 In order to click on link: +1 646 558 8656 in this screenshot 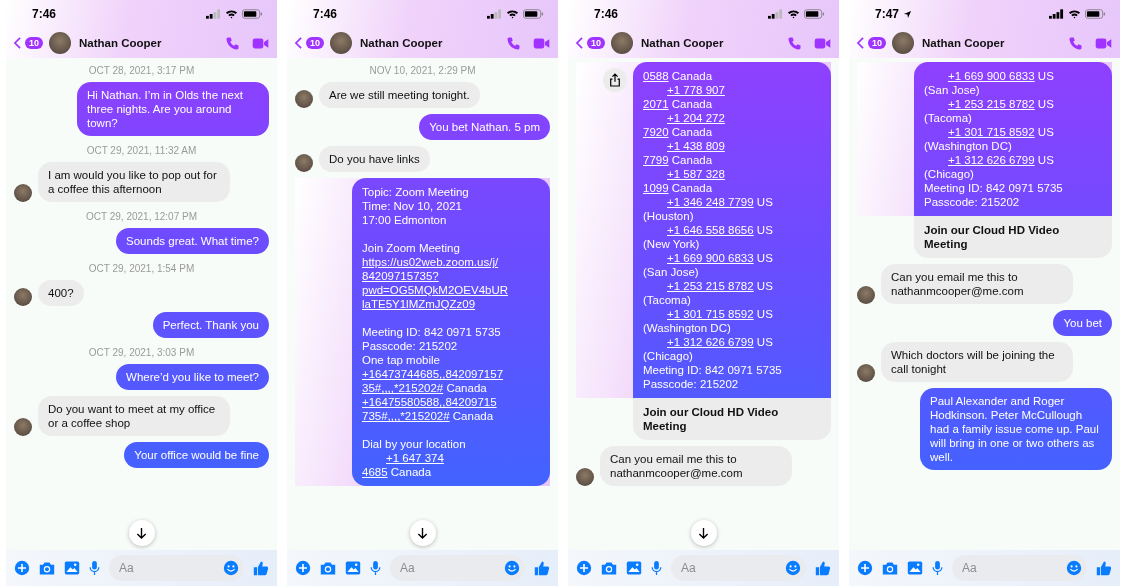, I will do `click(710, 230)`.